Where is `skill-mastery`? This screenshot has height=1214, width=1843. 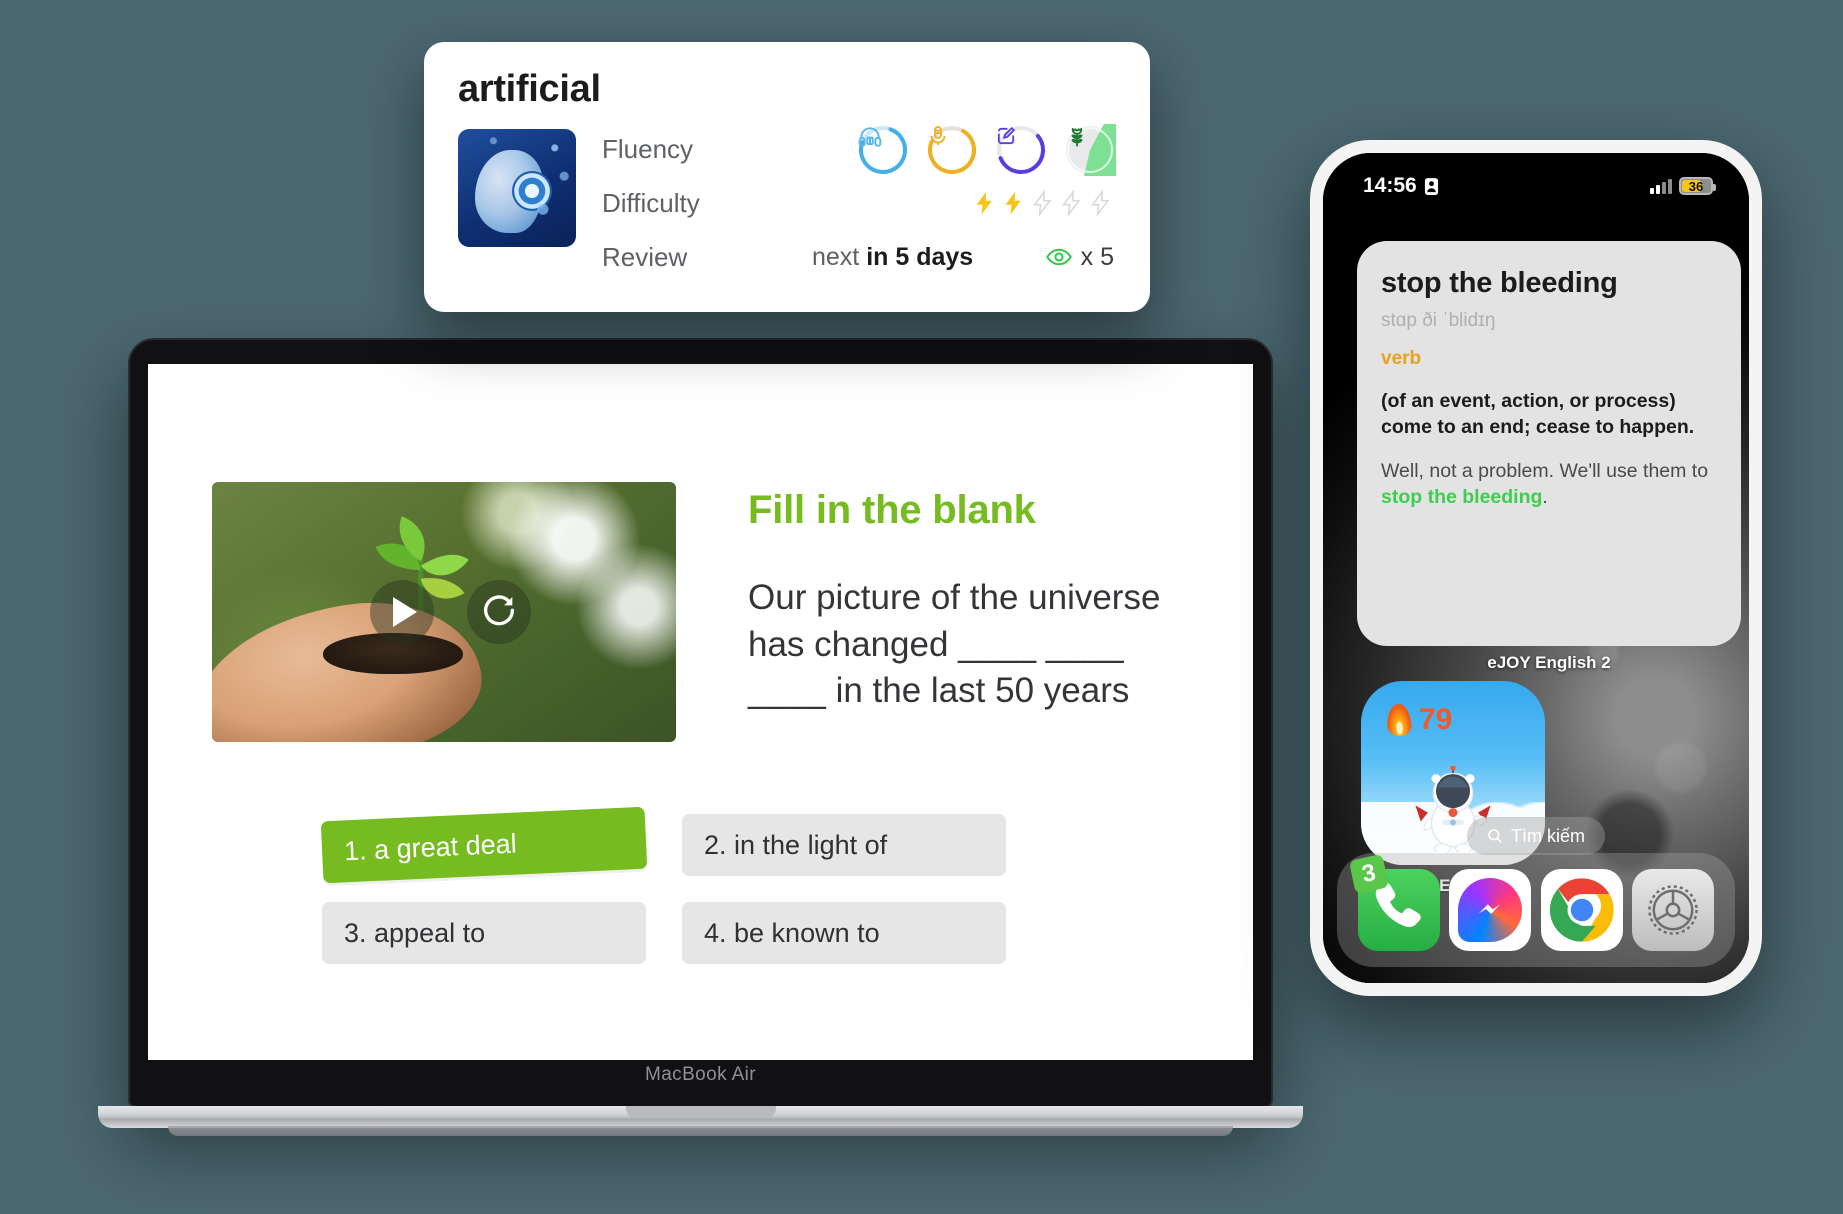 skill-mastery is located at coordinates (1090, 150).